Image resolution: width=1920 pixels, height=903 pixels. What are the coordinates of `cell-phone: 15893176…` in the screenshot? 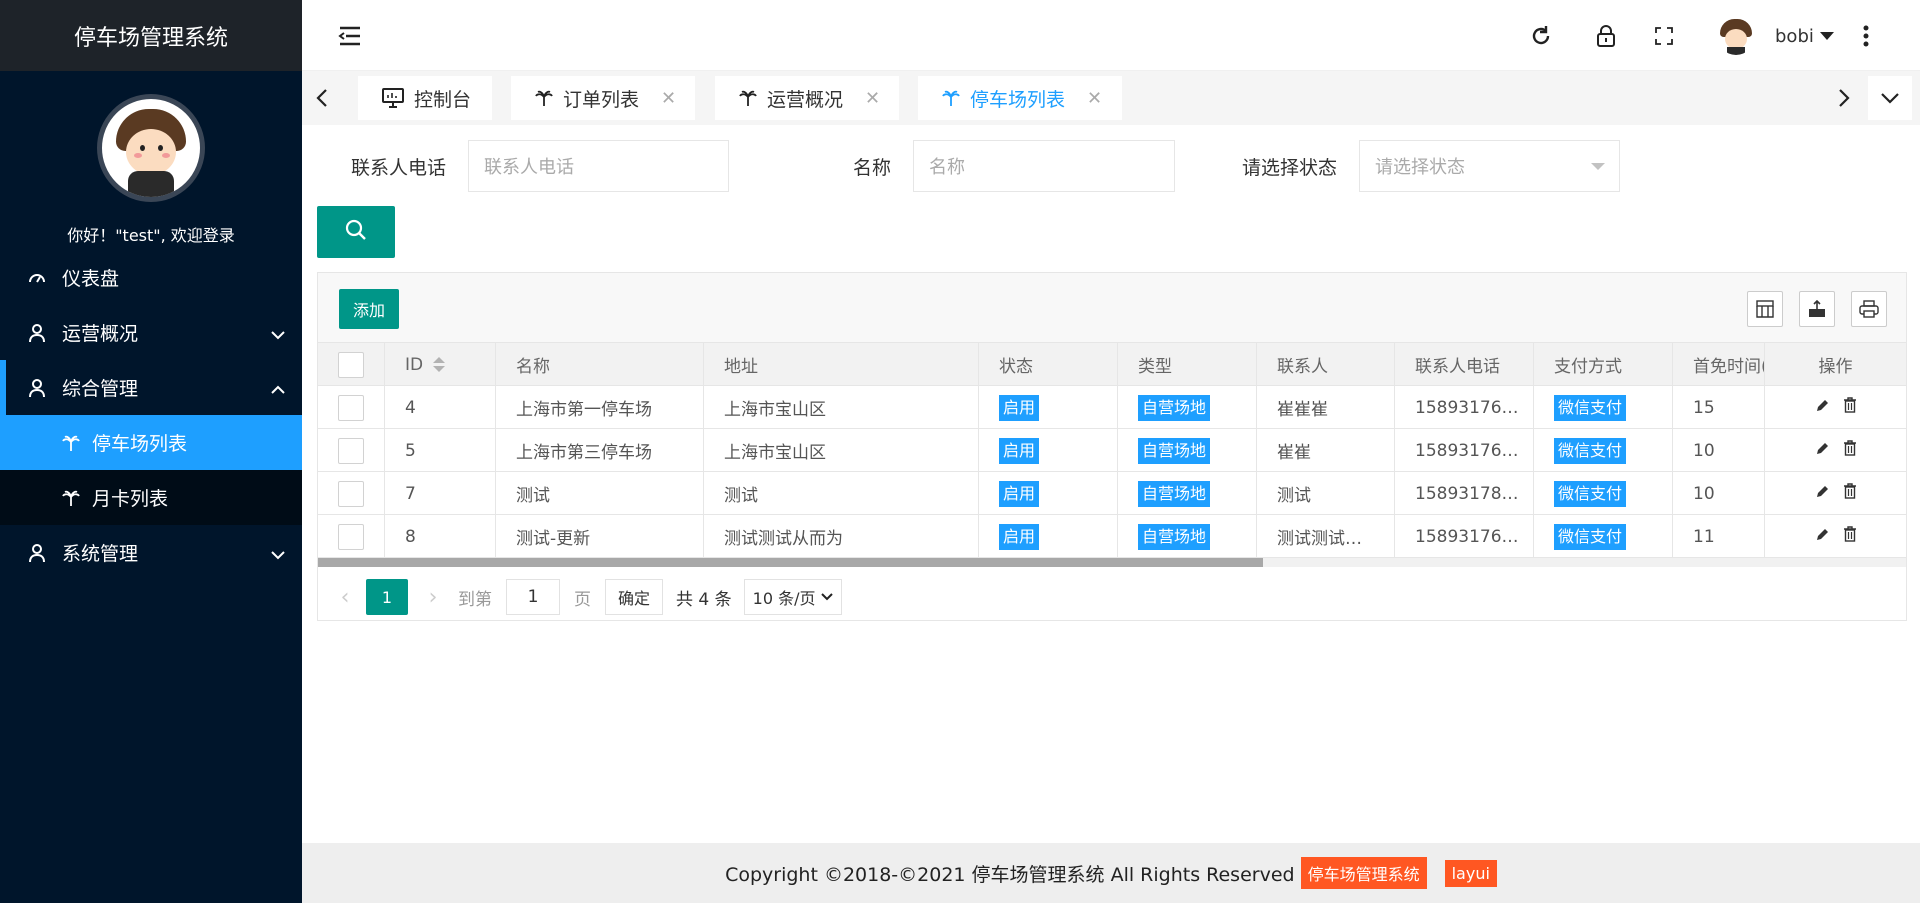 It's located at (1464, 450).